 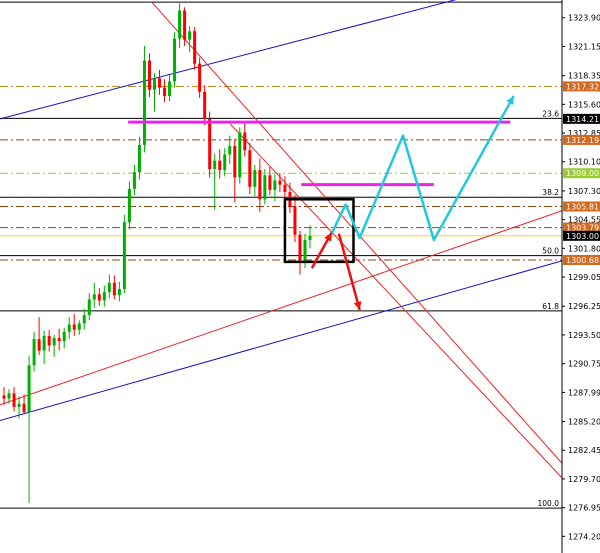 I want to click on price-tick-label: 1282.45, so click(x=584, y=450).